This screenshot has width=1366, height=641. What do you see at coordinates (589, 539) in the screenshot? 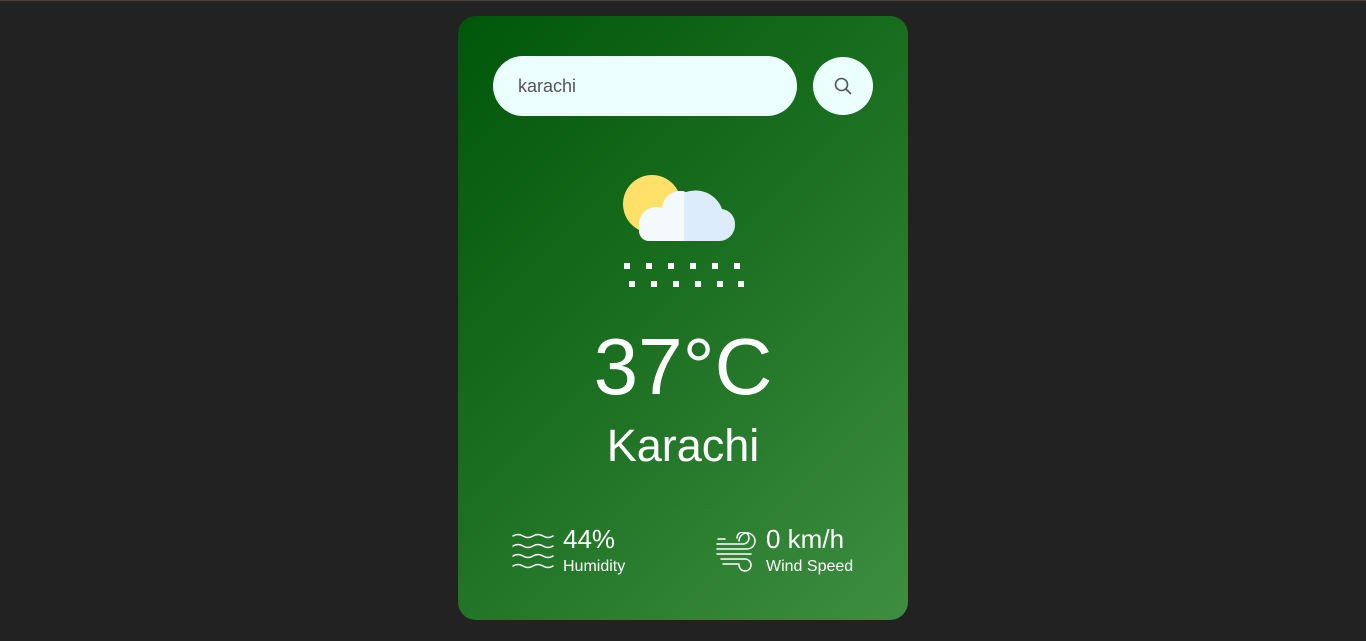
I see `humidity-value: 44%` at bounding box center [589, 539].